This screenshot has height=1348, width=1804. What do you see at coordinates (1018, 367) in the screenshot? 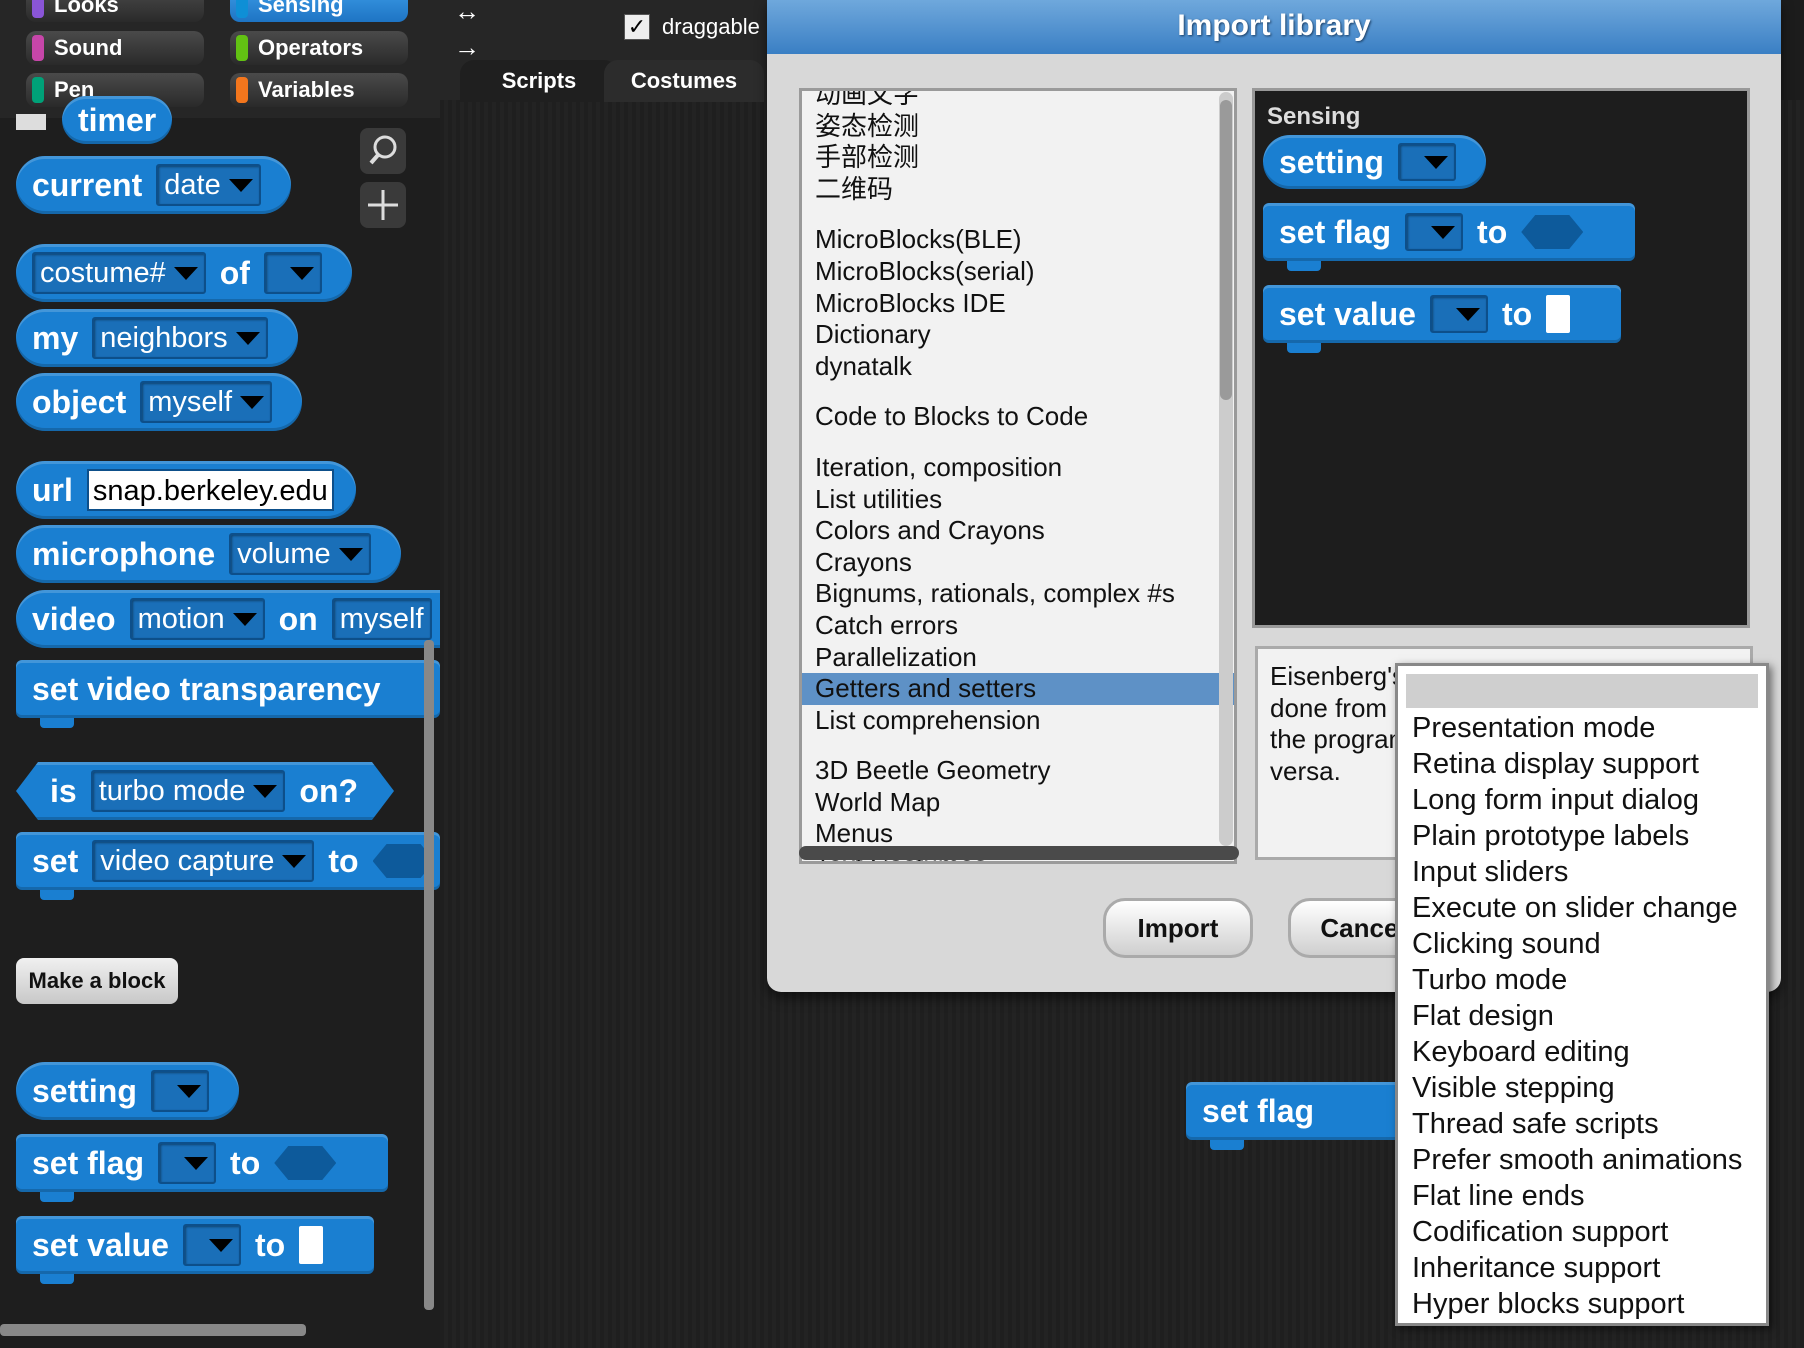
I see `library-item: dynatalk` at bounding box center [1018, 367].